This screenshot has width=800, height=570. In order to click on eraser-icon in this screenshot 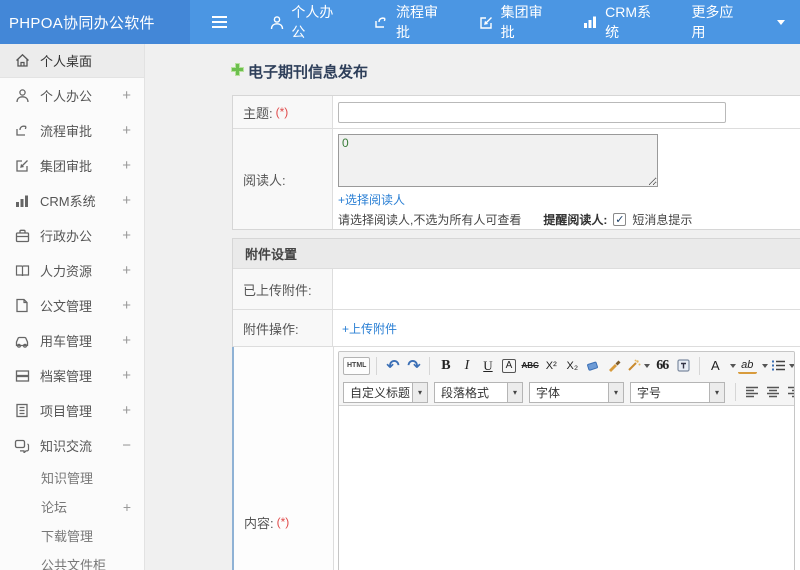, I will do `click(593, 366)`.